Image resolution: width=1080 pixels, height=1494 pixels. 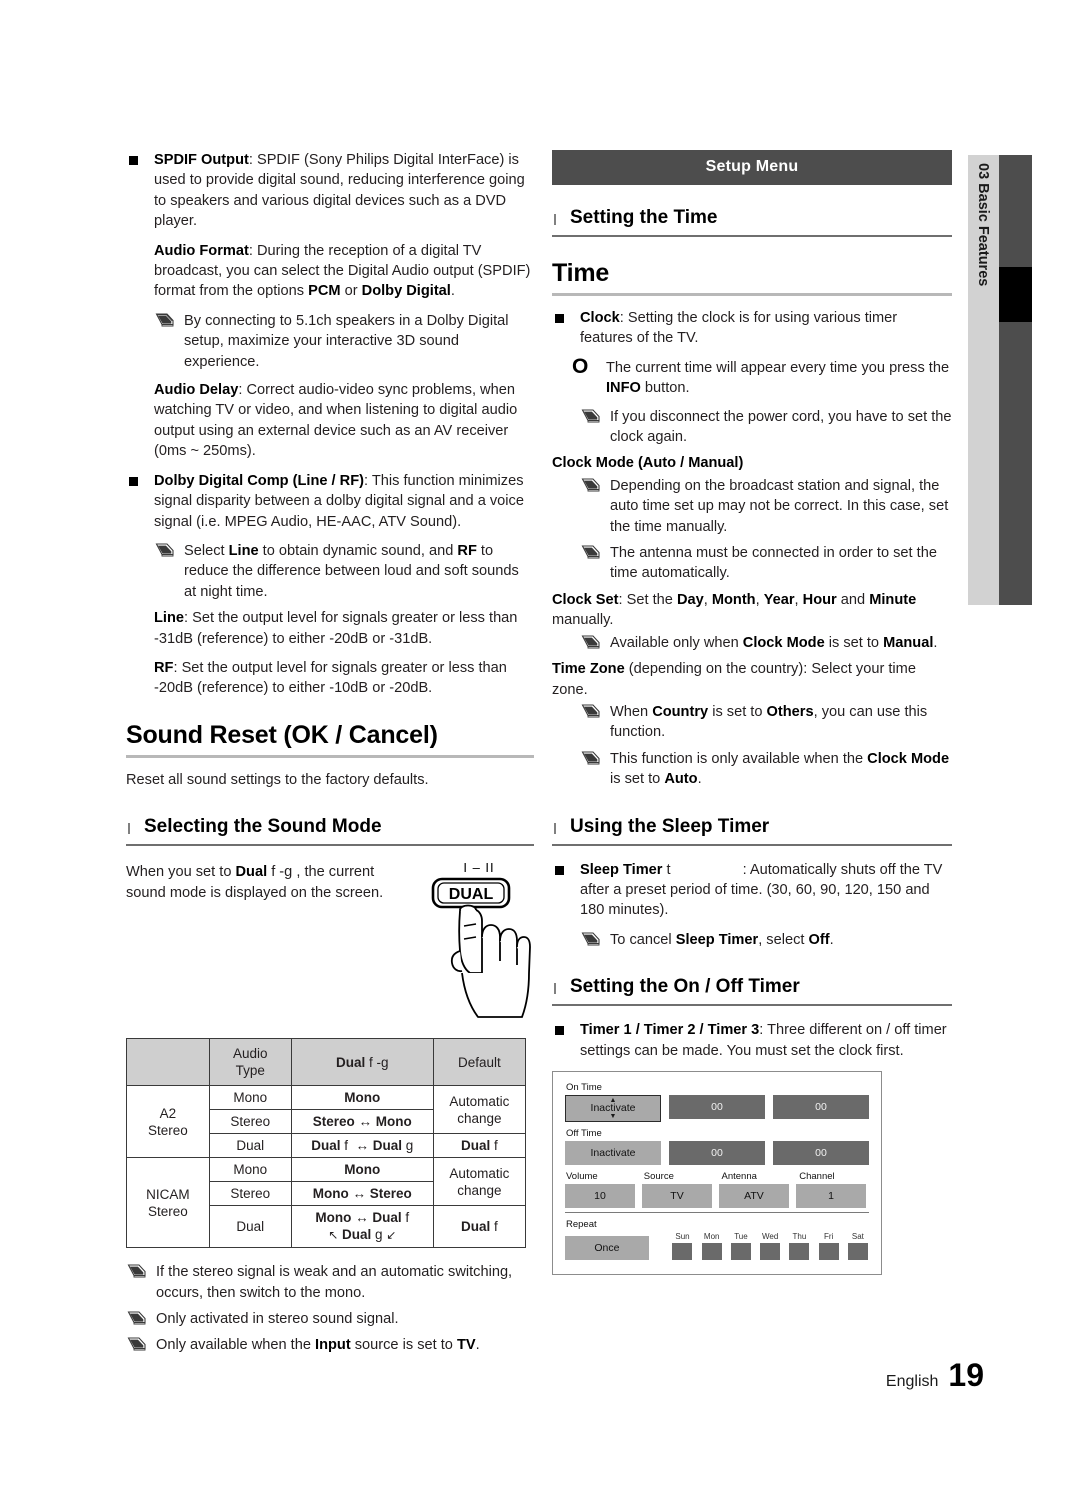 What do you see at coordinates (740, 1251) in the screenshot?
I see `day-checkbox-tue` at bounding box center [740, 1251].